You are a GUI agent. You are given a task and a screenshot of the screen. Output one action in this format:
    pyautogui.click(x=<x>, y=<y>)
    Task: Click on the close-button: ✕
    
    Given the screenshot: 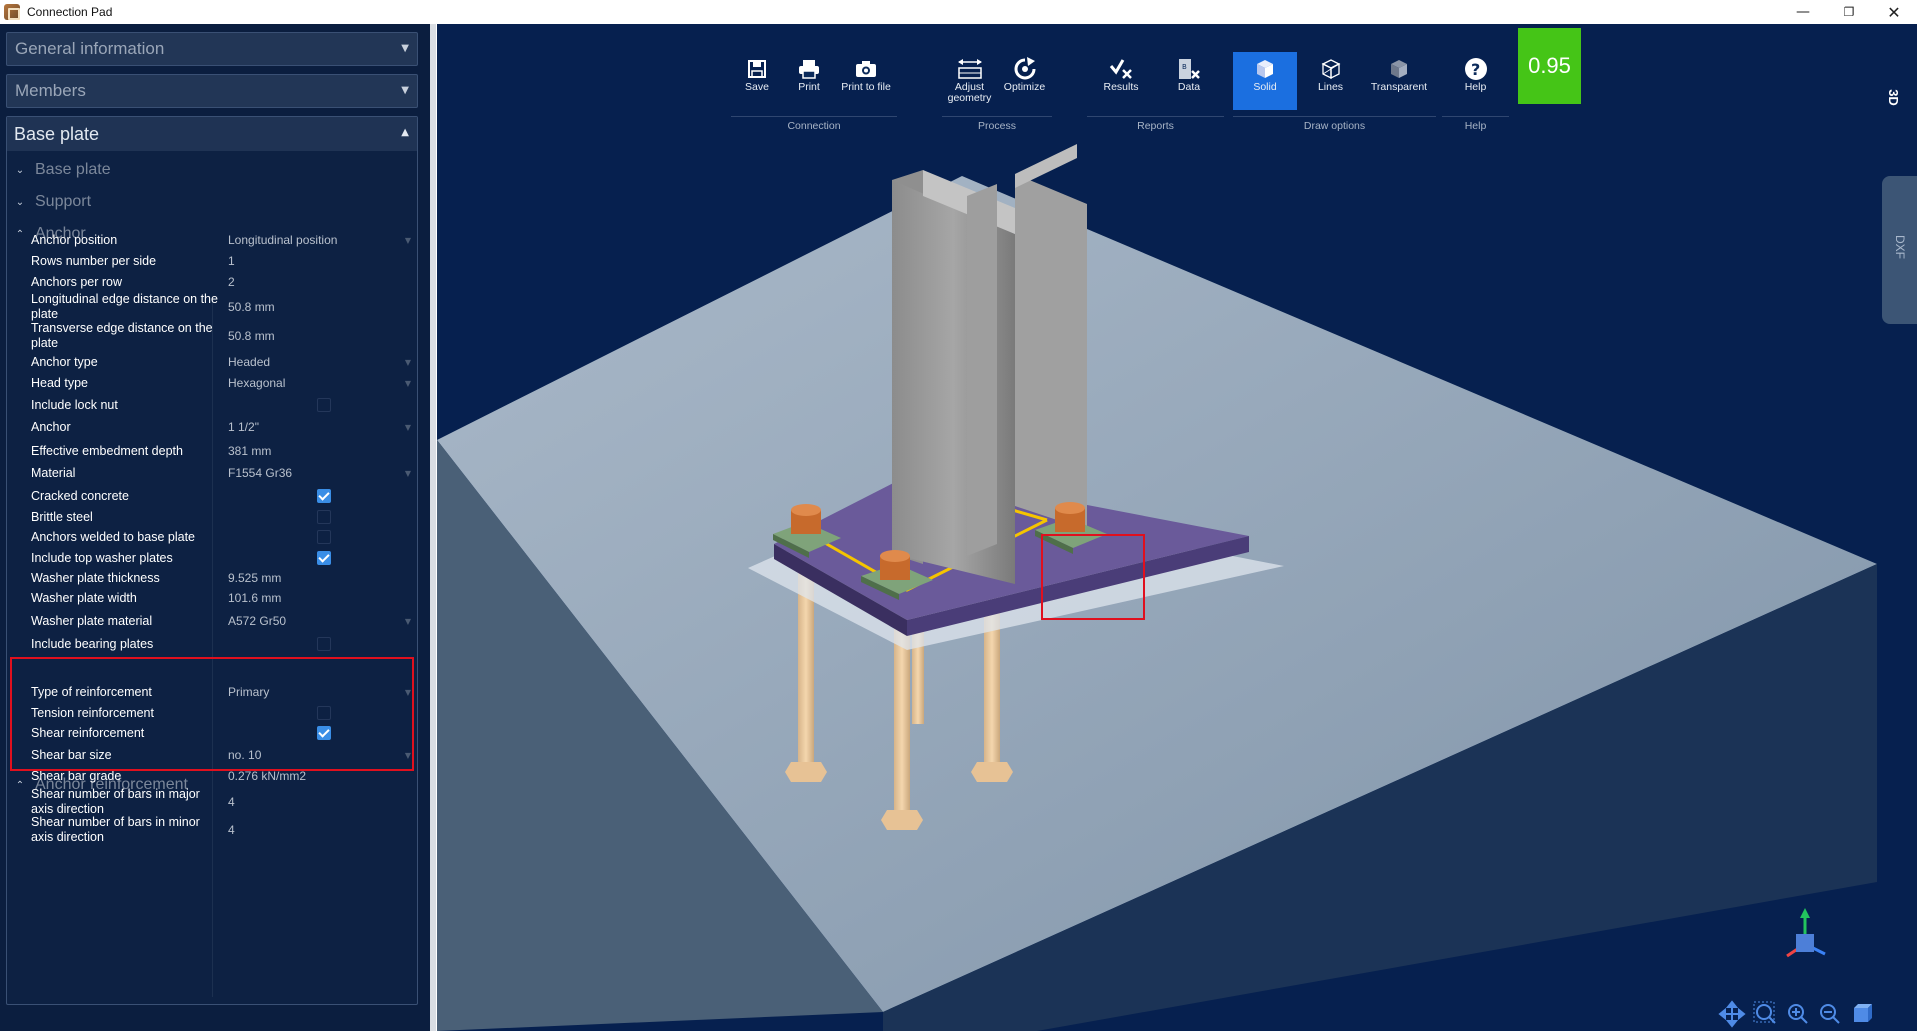 What is the action you would take?
    pyautogui.click(x=1894, y=12)
    